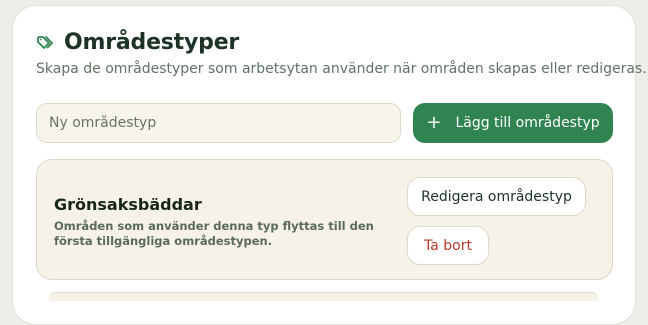 Image resolution: width=648 pixels, height=325 pixels. I want to click on panel-header: Områdestyper, so click(137, 42).